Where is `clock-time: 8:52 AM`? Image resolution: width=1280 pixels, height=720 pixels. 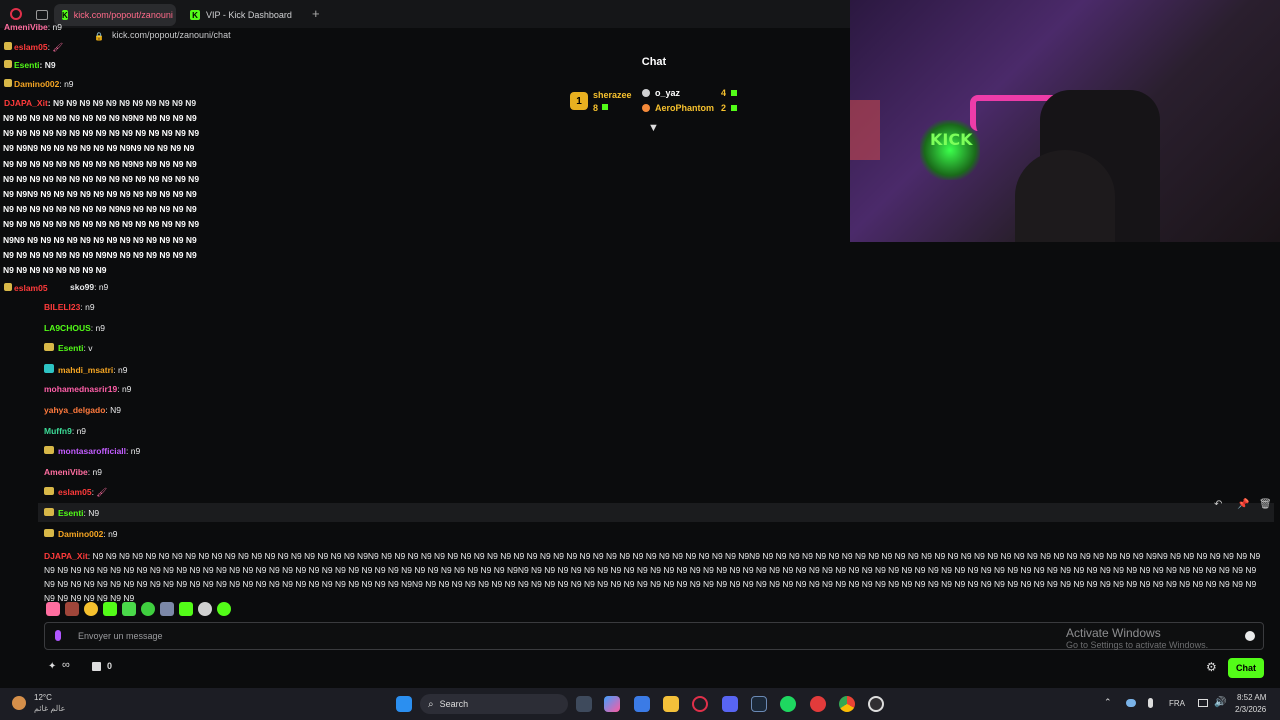
clock-time: 8:52 AM is located at coordinates (1251, 697).